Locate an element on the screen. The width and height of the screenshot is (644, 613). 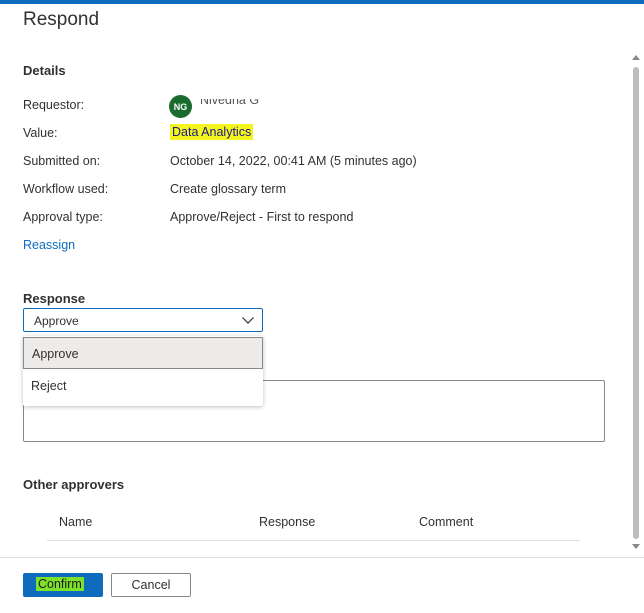
approval-type-value: Approve/Reject - First to respond is located at coordinates (262, 217).